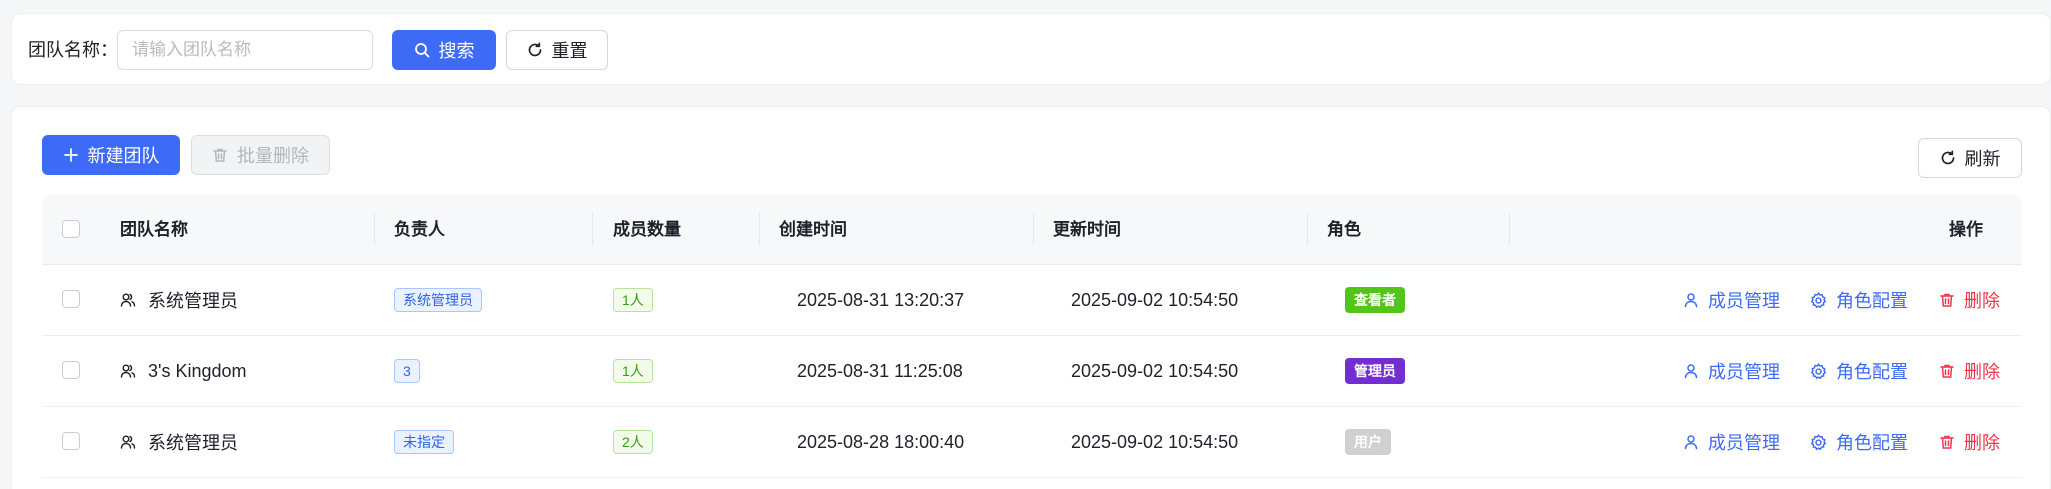 This screenshot has height=489, width=2051. I want to click on refresh-button-label: 刷新, so click(1982, 159).